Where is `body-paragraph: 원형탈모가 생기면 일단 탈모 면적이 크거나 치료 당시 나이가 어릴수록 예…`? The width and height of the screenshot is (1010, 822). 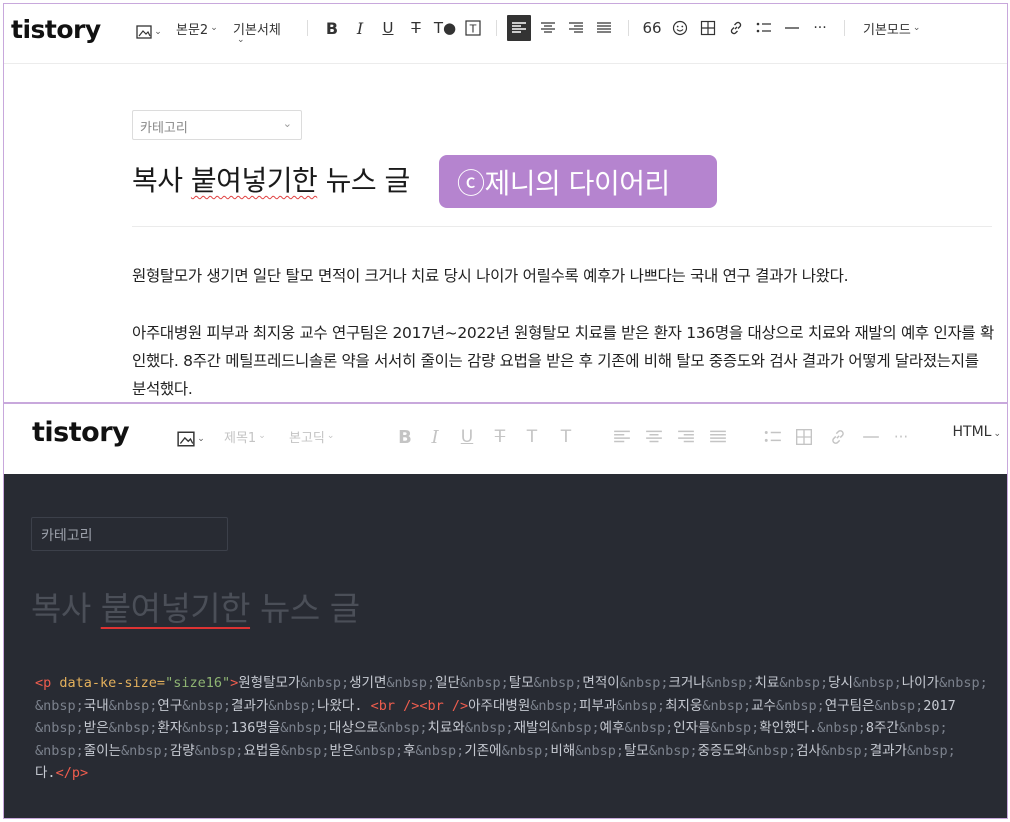
body-paragraph: 원형탈모가 생기면 일단 탈모 면적이 크거나 치료 당시 나이가 어릴수록 예… is located at coordinates (563, 276).